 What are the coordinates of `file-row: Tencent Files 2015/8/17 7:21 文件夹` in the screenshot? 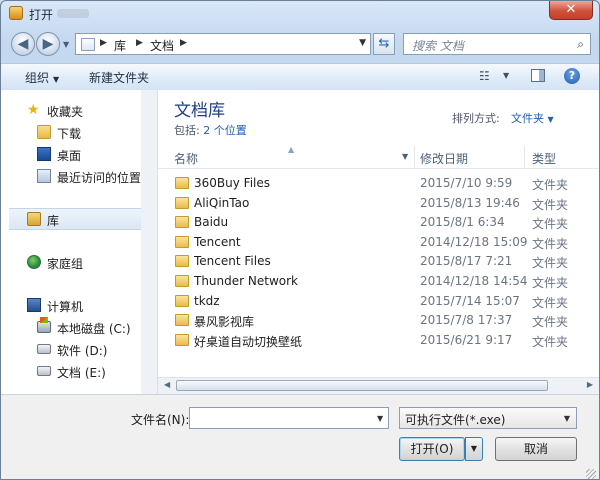 It's located at (378, 261).